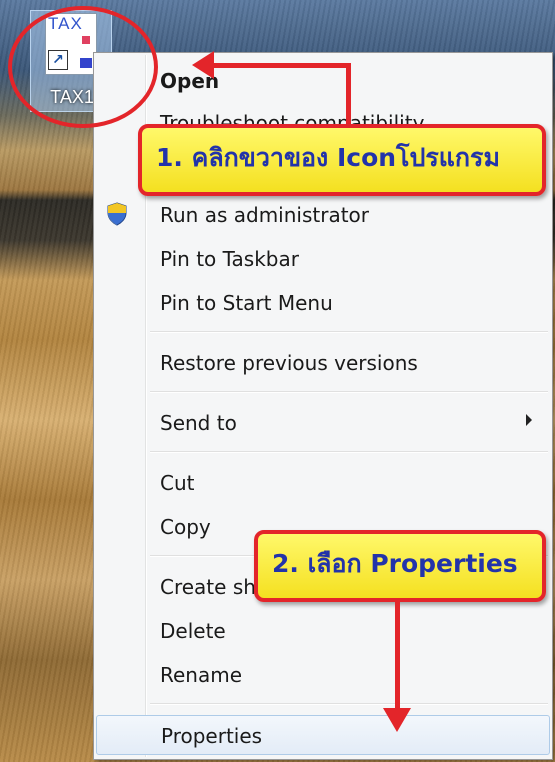 The height and width of the screenshot is (762, 555). I want to click on annotation-arrowhead-down, so click(397, 720).